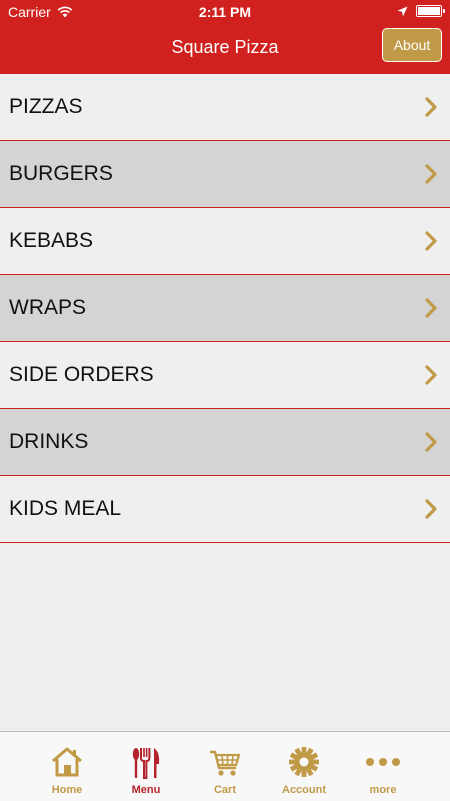  What do you see at coordinates (225, 442) in the screenshot?
I see `menu-item-drinks: DRINKS` at bounding box center [225, 442].